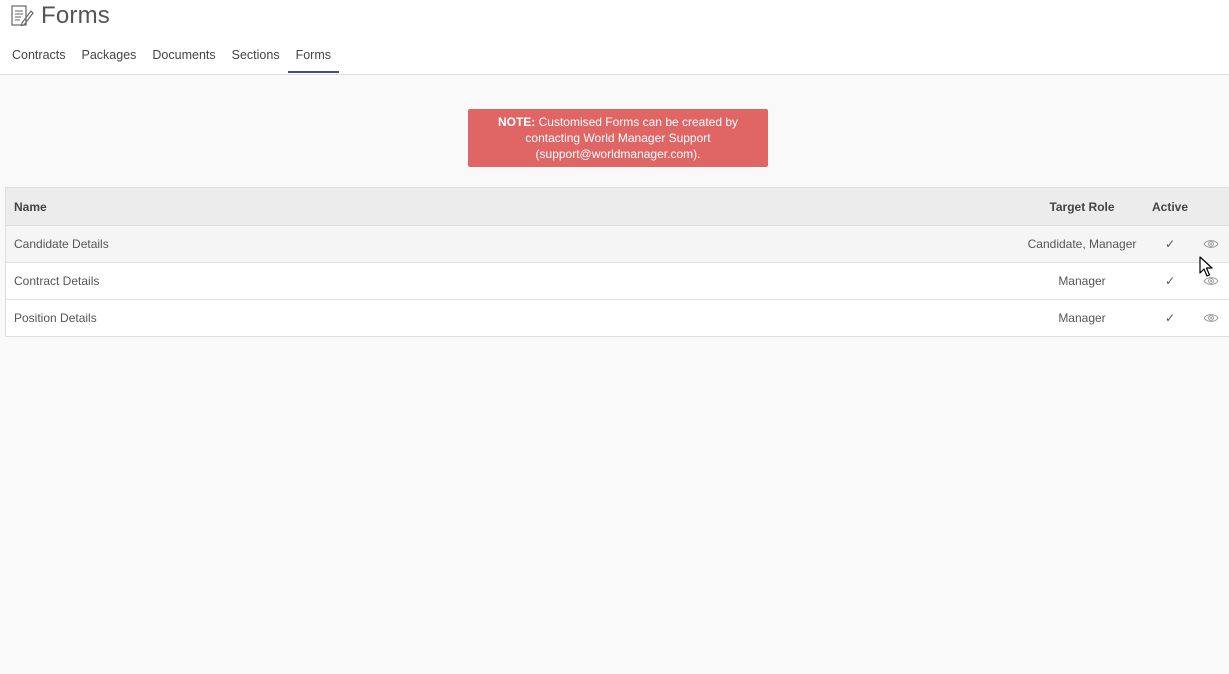  What do you see at coordinates (183, 56) in the screenshot?
I see `tab-documents: Documents` at bounding box center [183, 56].